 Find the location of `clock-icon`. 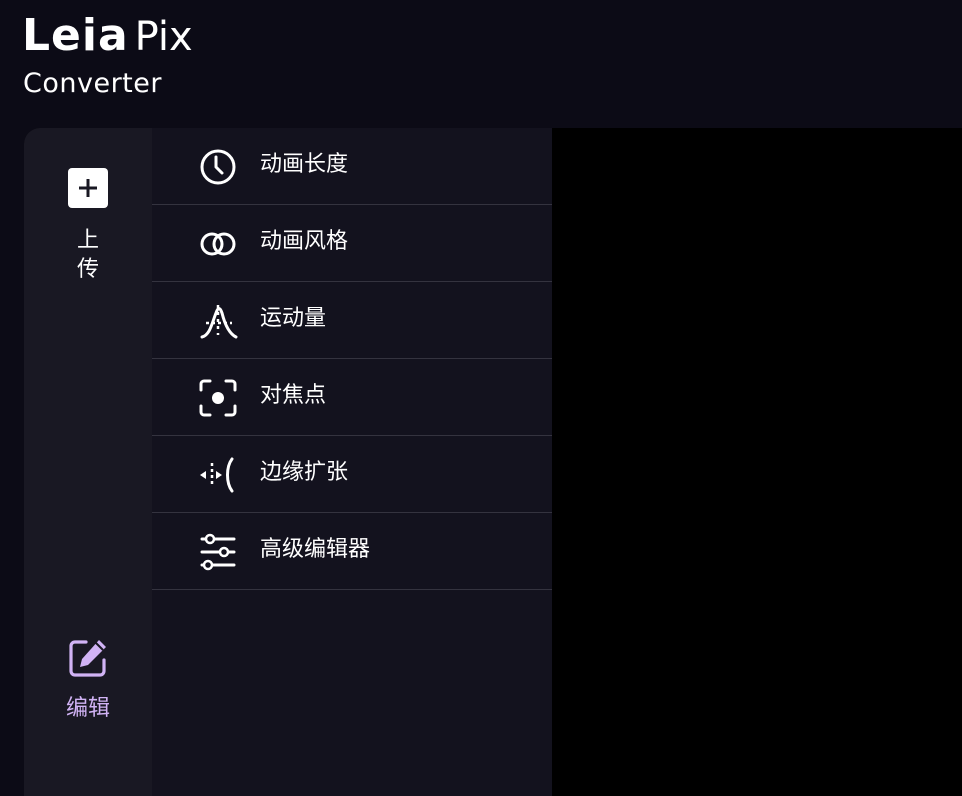

clock-icon is located at coordinates (218, 167).